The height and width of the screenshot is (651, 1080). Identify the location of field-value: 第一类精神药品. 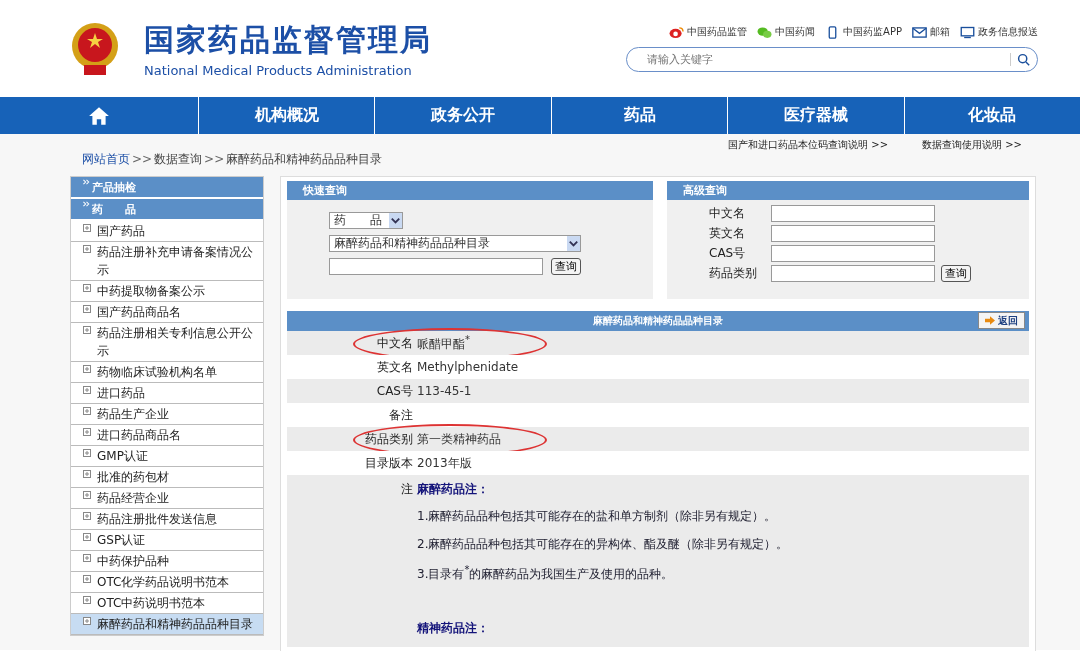
(459, 438).